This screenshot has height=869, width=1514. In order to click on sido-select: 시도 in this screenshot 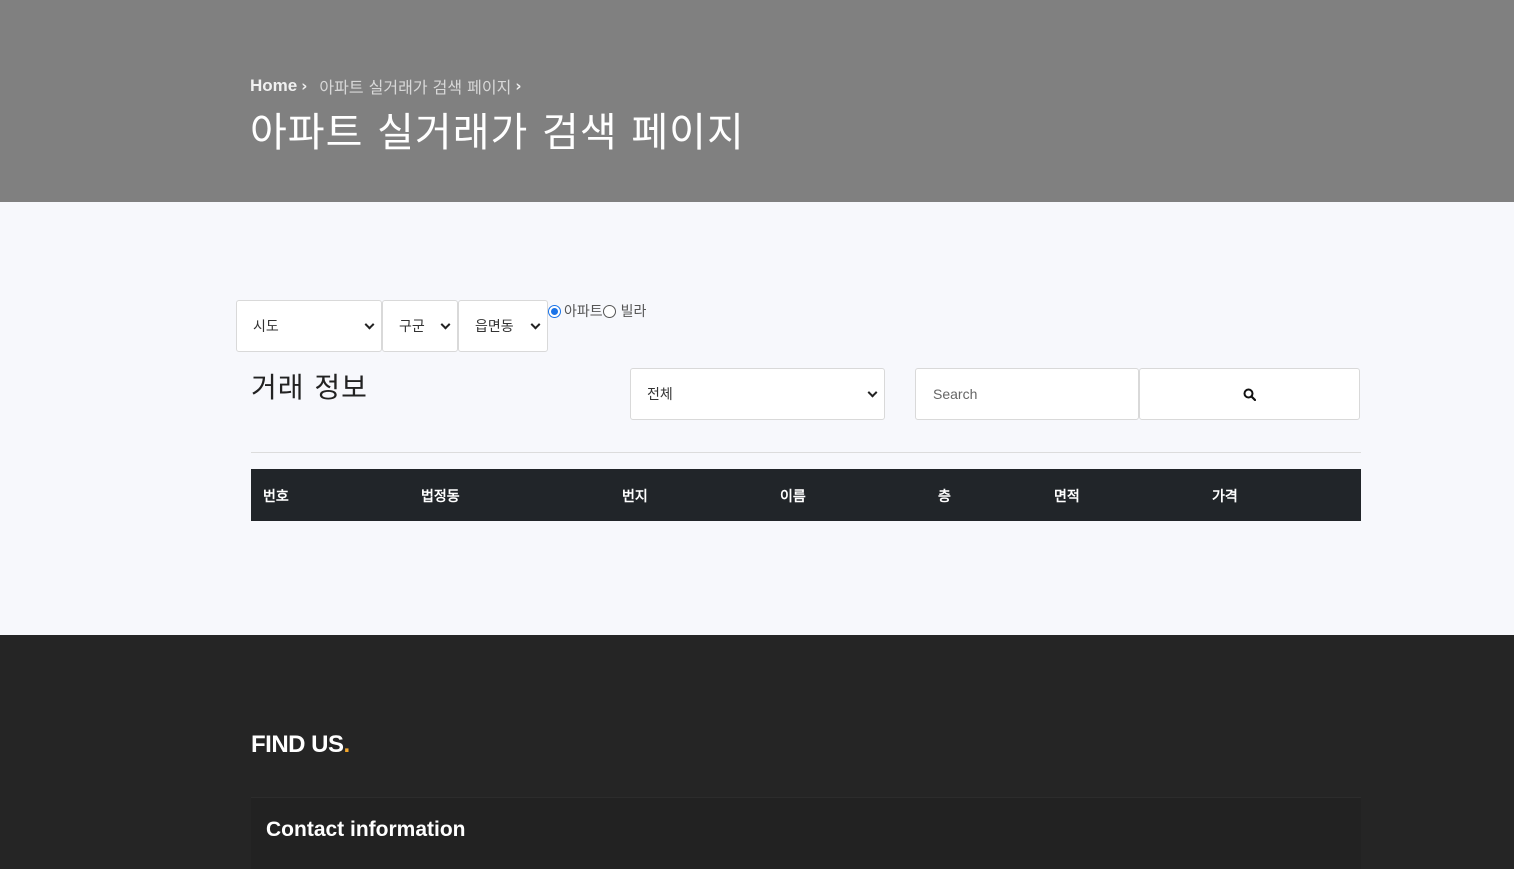, I will do `click(309, 326)`.